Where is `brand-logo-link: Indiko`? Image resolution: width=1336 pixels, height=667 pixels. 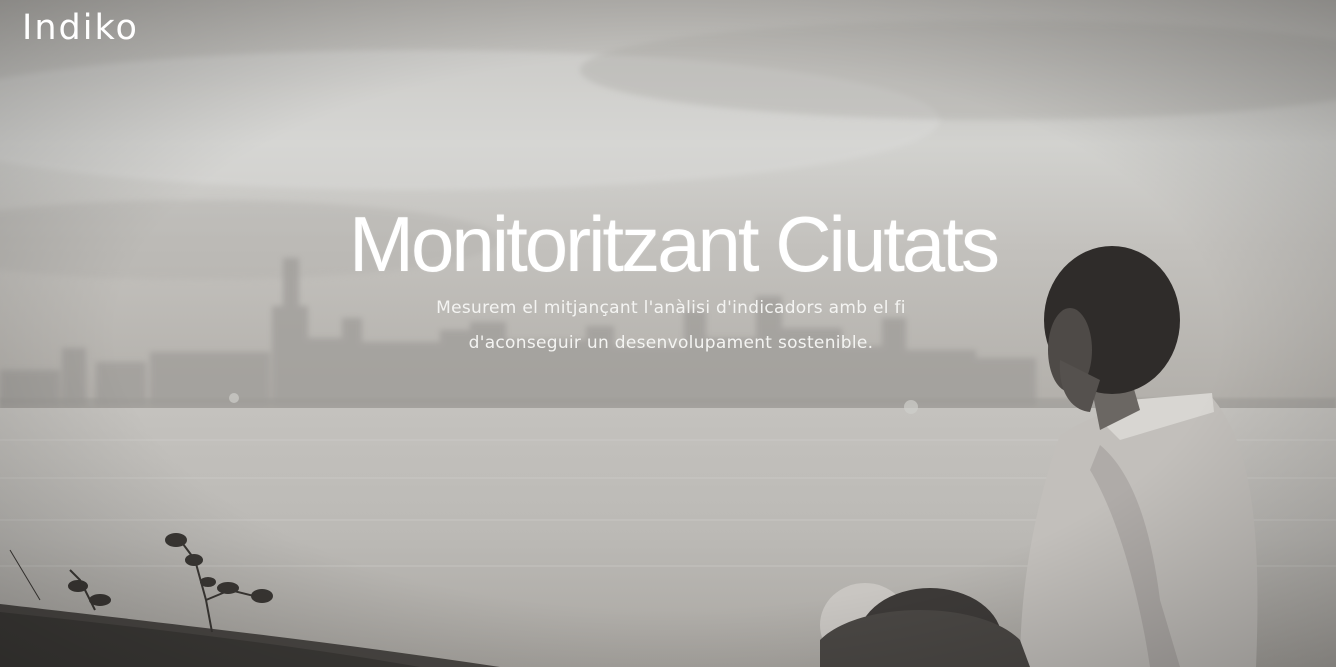 brand-logo-link: Indiko is located at coordinates (80, 28).